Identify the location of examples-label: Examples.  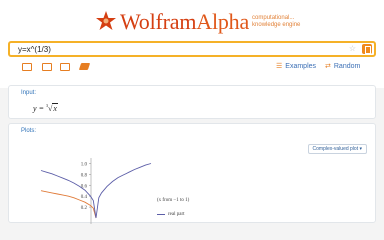
(301, 66).